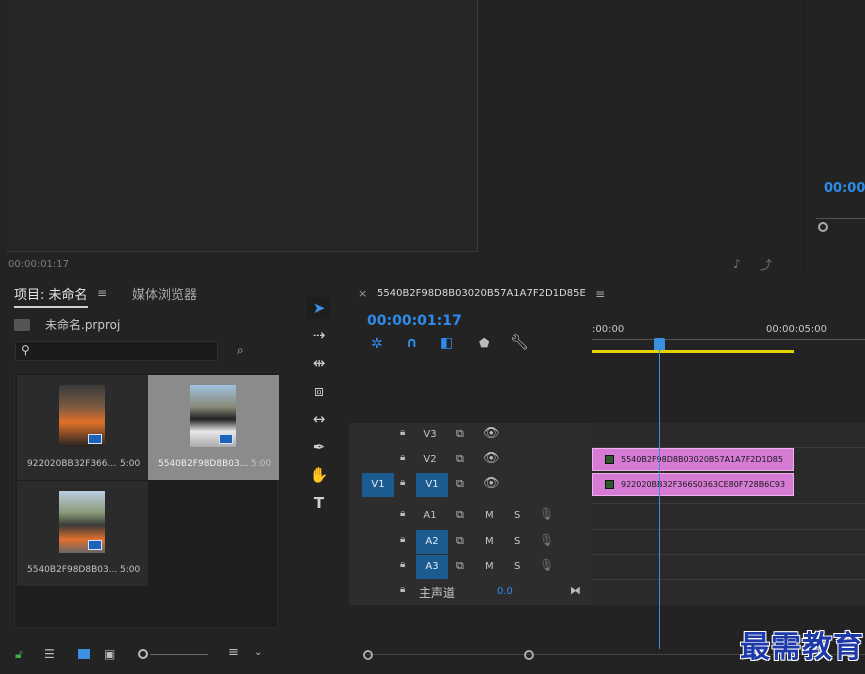 This screenshot has height=674, width=865. I want to click on close-sequence-icon: ×, so click(362, 293).